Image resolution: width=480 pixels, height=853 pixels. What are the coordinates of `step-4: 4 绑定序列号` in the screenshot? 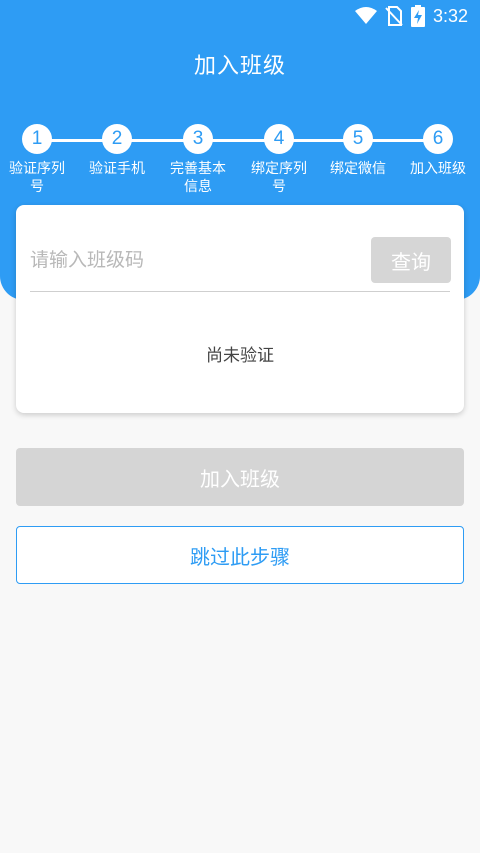 It's located at (279, 160).